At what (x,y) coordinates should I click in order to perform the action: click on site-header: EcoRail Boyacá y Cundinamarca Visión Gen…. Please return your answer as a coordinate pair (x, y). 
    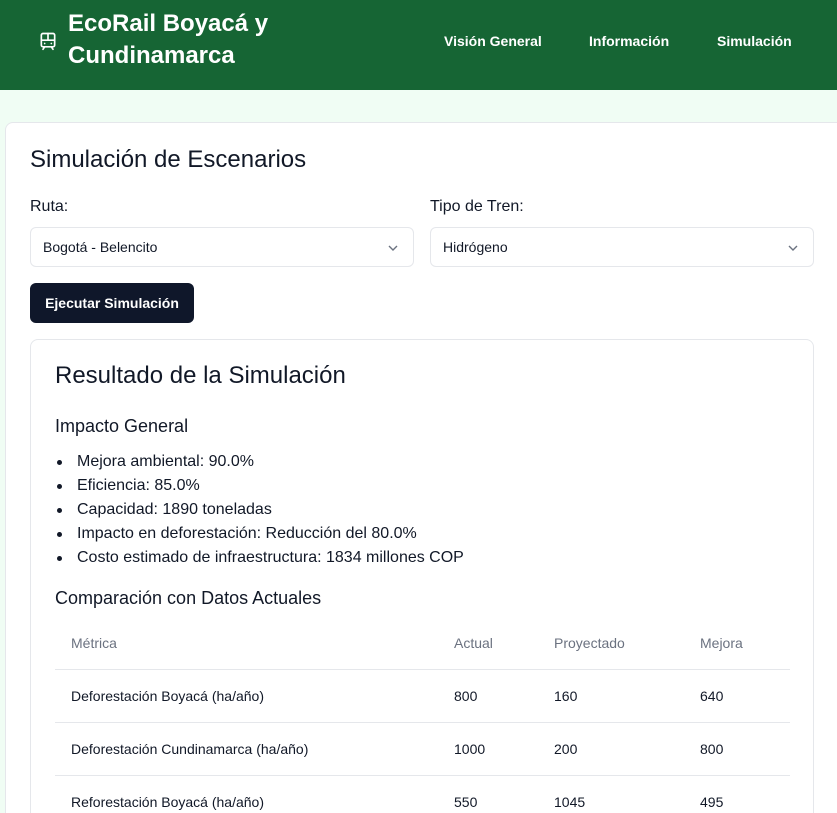
    Looking at the image, I should click on (418, 45).